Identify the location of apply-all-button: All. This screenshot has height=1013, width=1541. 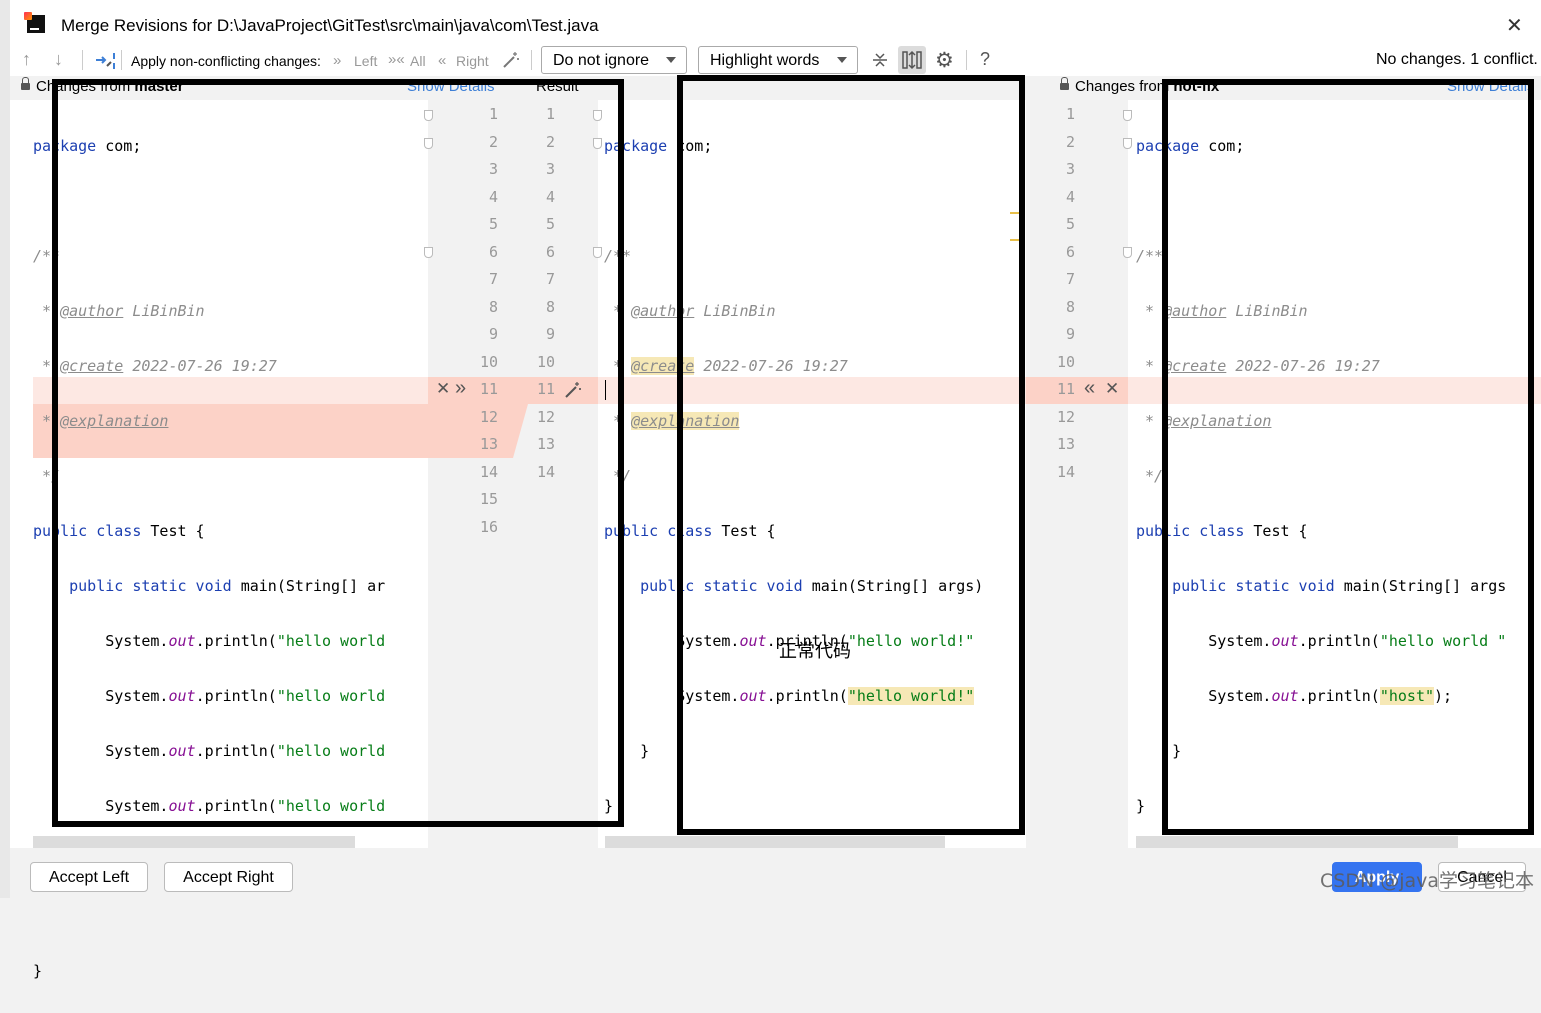
(418, 61).